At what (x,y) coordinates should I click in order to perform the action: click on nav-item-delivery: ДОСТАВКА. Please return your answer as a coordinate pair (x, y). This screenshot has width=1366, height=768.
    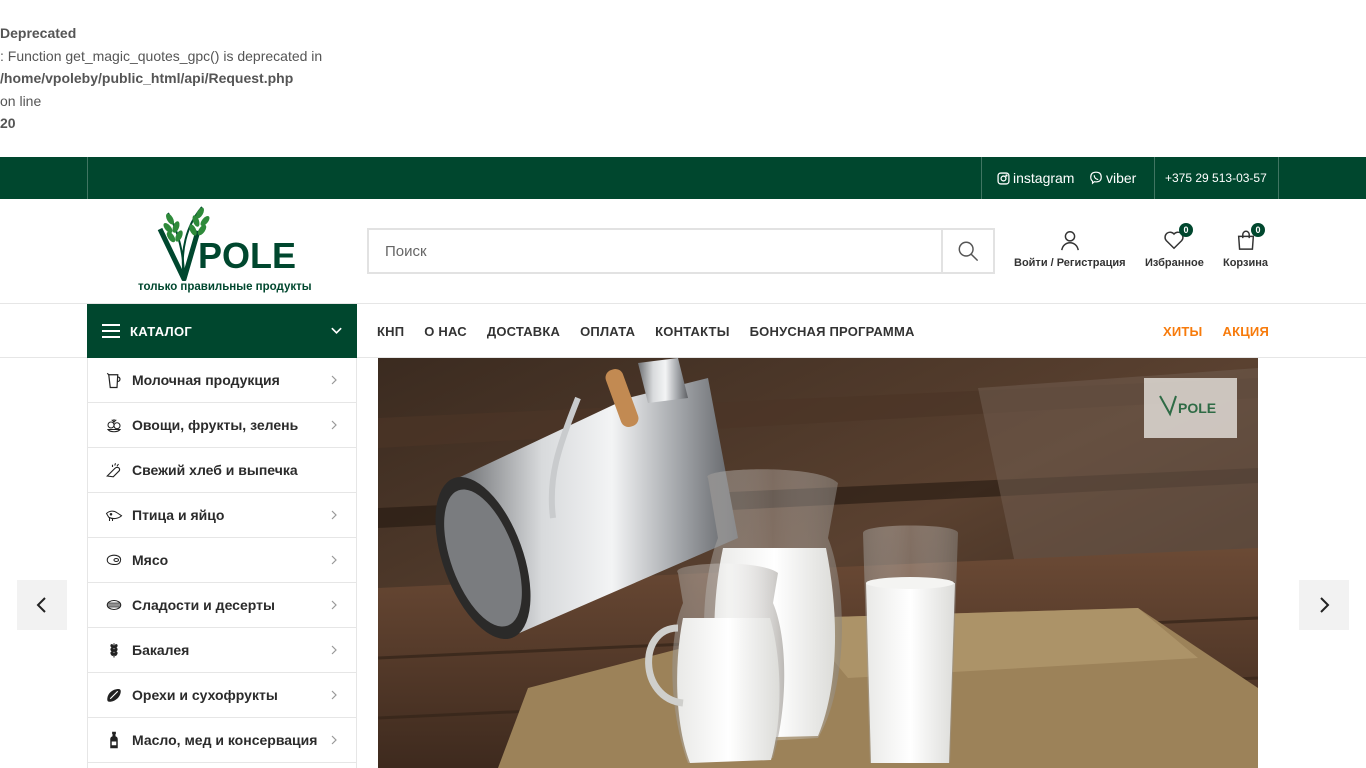
    Looking at the image, I should click on (523, 331).